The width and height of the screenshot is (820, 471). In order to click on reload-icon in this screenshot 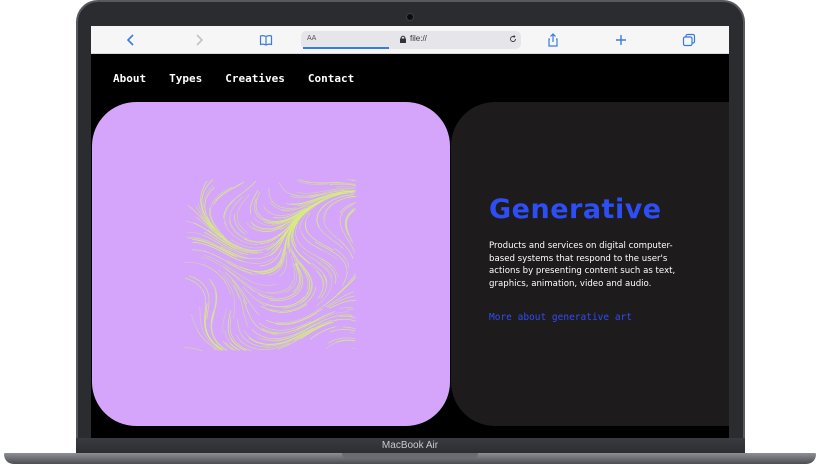, I will do `click(513, 39)`.